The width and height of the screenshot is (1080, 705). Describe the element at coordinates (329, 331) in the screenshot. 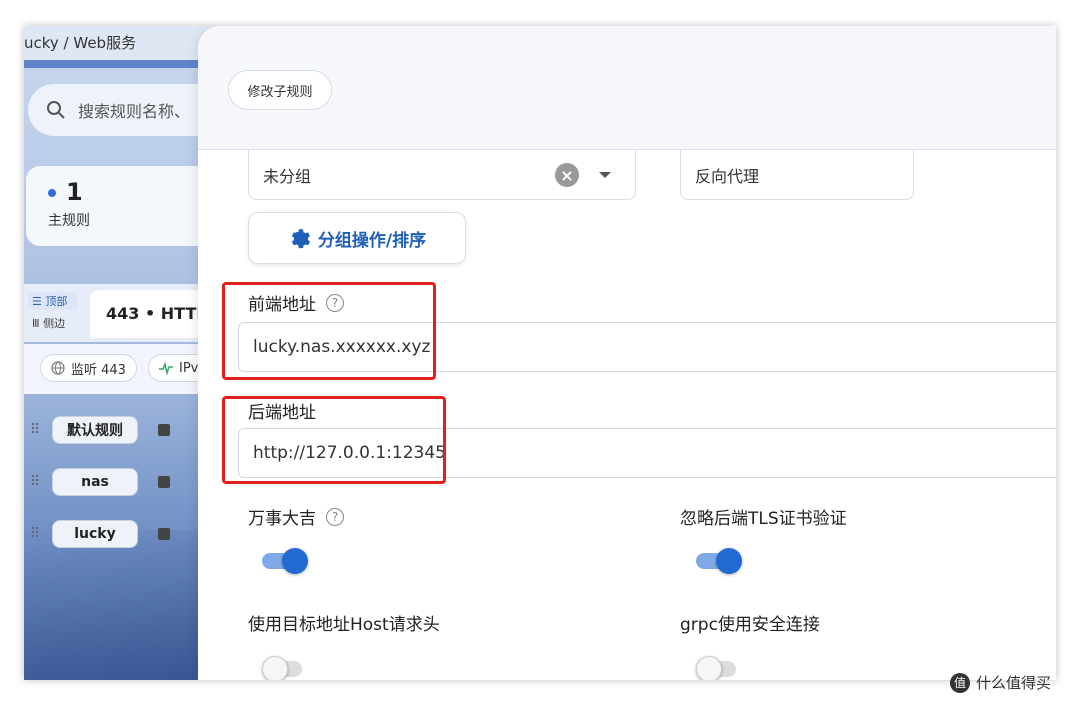

I see `highlight-frontend` at that location.